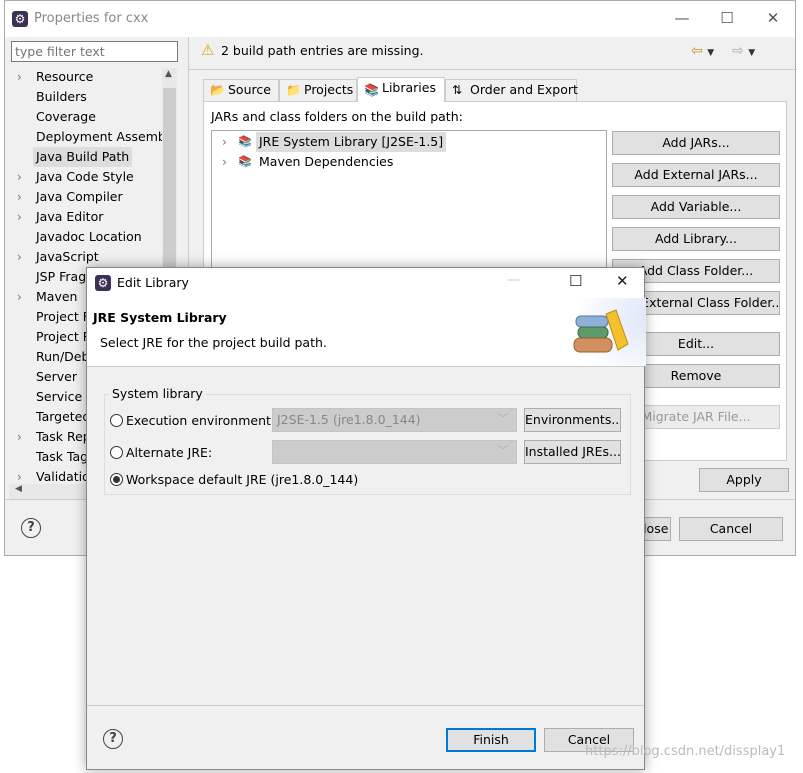 This screenshot has height=773, width=803. Describe the element at coordinates (70, 216) in the screenshot. I see `tree-item-label: Java Editor` at that location.